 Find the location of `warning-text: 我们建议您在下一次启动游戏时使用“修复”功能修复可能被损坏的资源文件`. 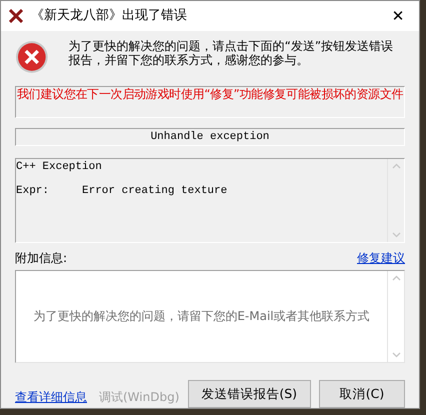

warning-text: 我们建议您在下一次启动游戏时使用“修复”功能修复可能被损坏的资源文件 is located at coordinates (210, 94).